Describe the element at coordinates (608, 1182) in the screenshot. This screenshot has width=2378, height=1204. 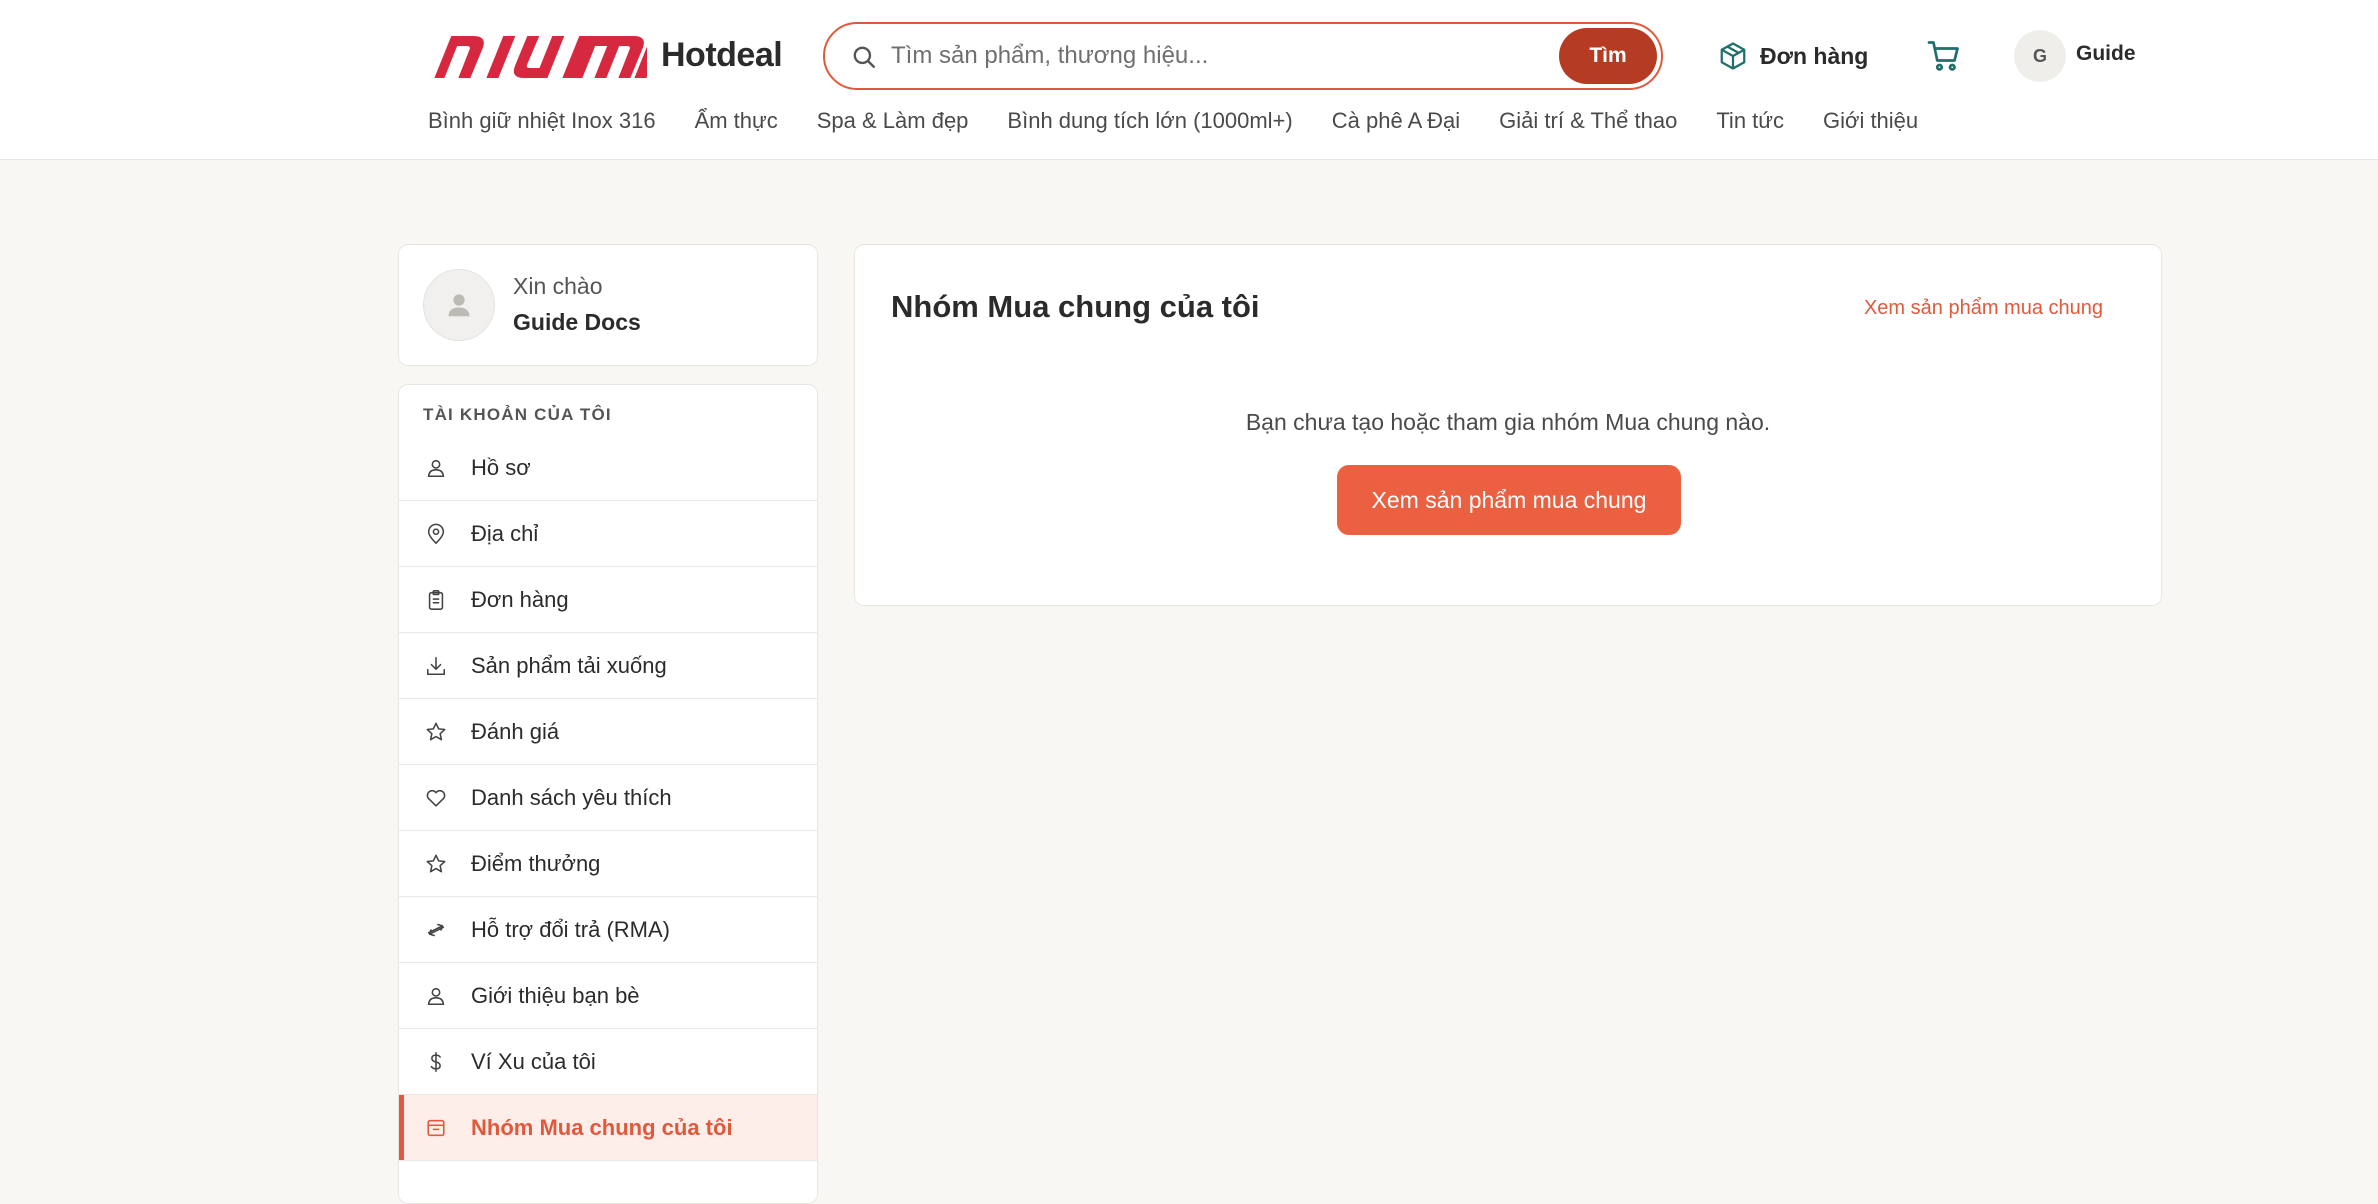
I see `sidebar-item-next` at that location.